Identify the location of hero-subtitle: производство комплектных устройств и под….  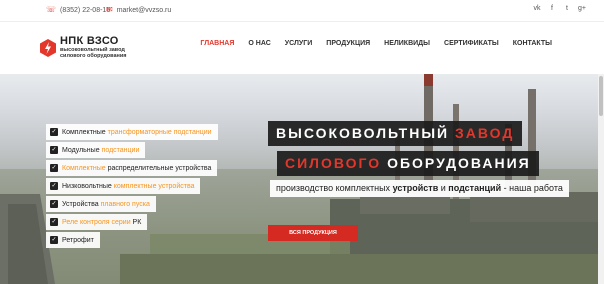
(419, 188).